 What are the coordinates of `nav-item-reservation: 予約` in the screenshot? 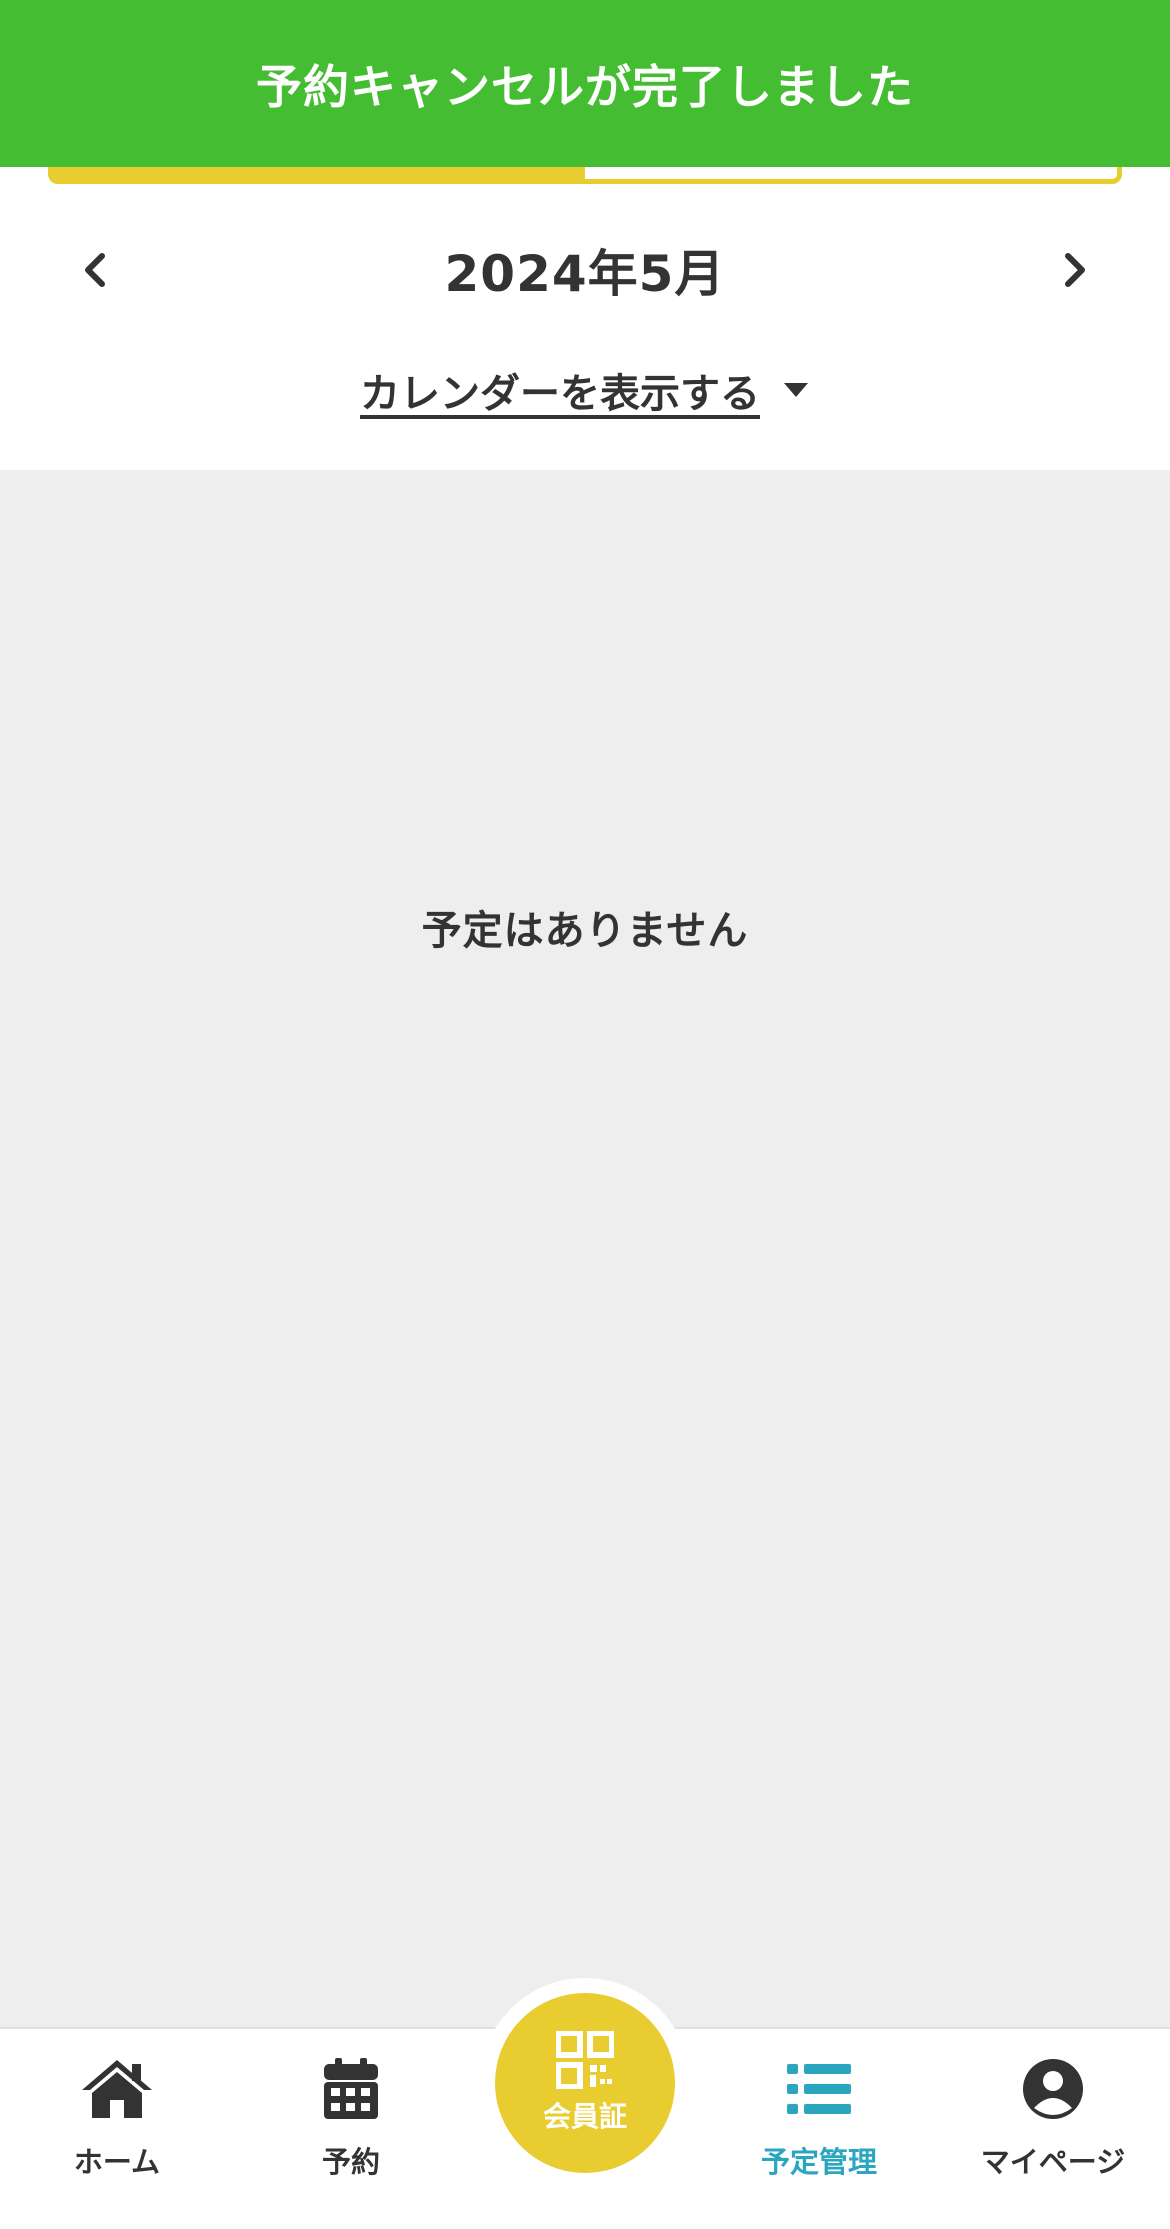 It's located at (351, 2129).